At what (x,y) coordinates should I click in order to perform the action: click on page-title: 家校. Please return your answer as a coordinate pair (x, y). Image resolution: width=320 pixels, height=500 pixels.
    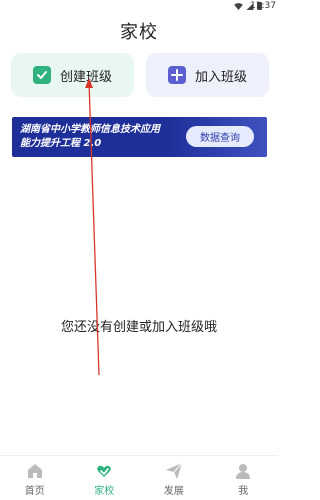
    Looking at the image, I should click on (139, 32).